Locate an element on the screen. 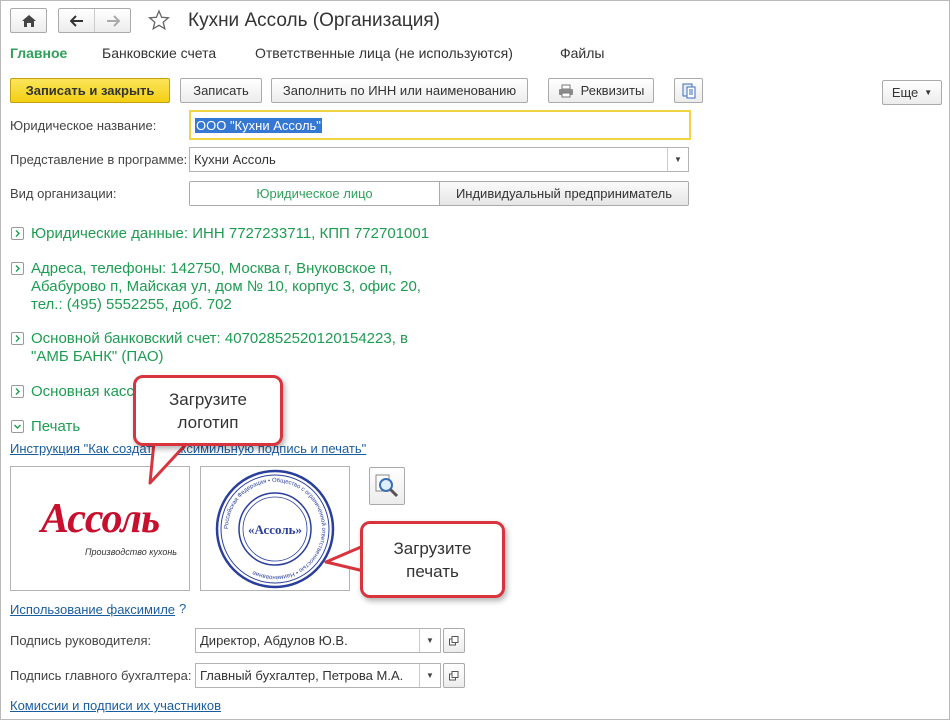  save-button: Записать is located at coordinates (221, 90).